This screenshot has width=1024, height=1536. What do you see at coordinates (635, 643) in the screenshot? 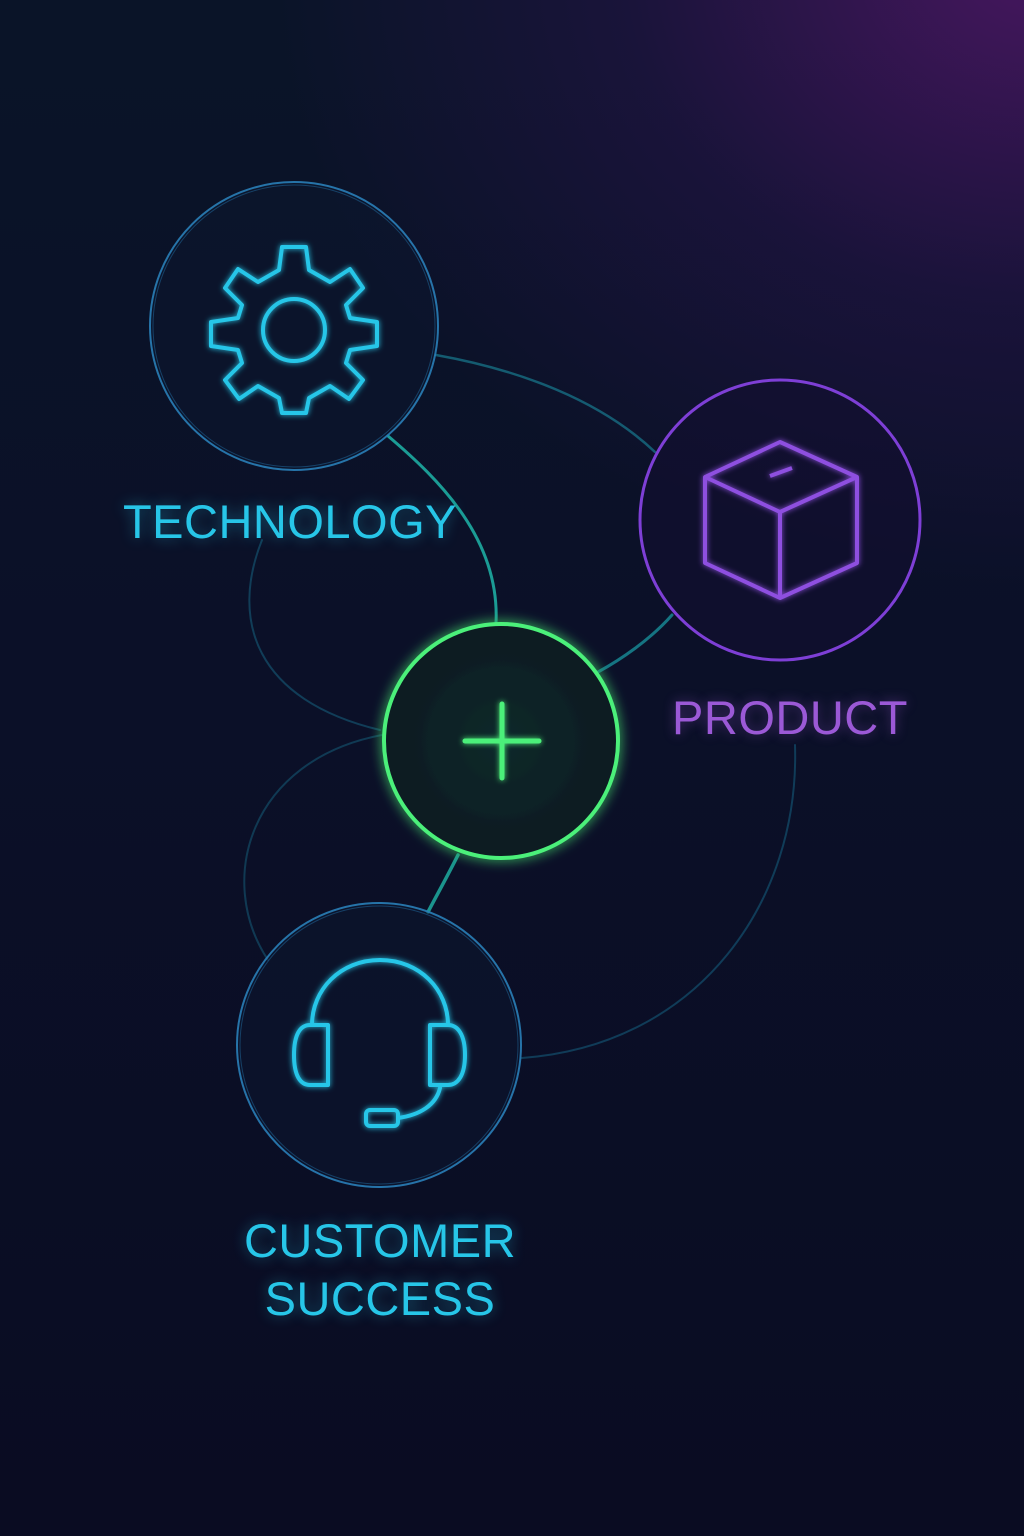
I see `connector-product-center` at bounding box center [635, 643].